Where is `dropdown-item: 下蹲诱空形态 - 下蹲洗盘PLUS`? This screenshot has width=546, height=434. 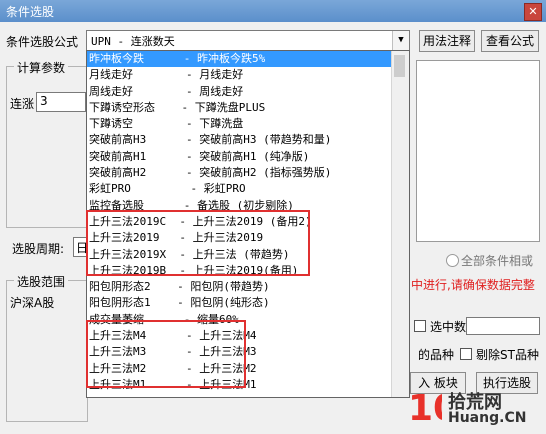
dropdown-item: 下蹲诱空形态 - 下蹲洗盘PLUS is located at coordinates (248, 108).